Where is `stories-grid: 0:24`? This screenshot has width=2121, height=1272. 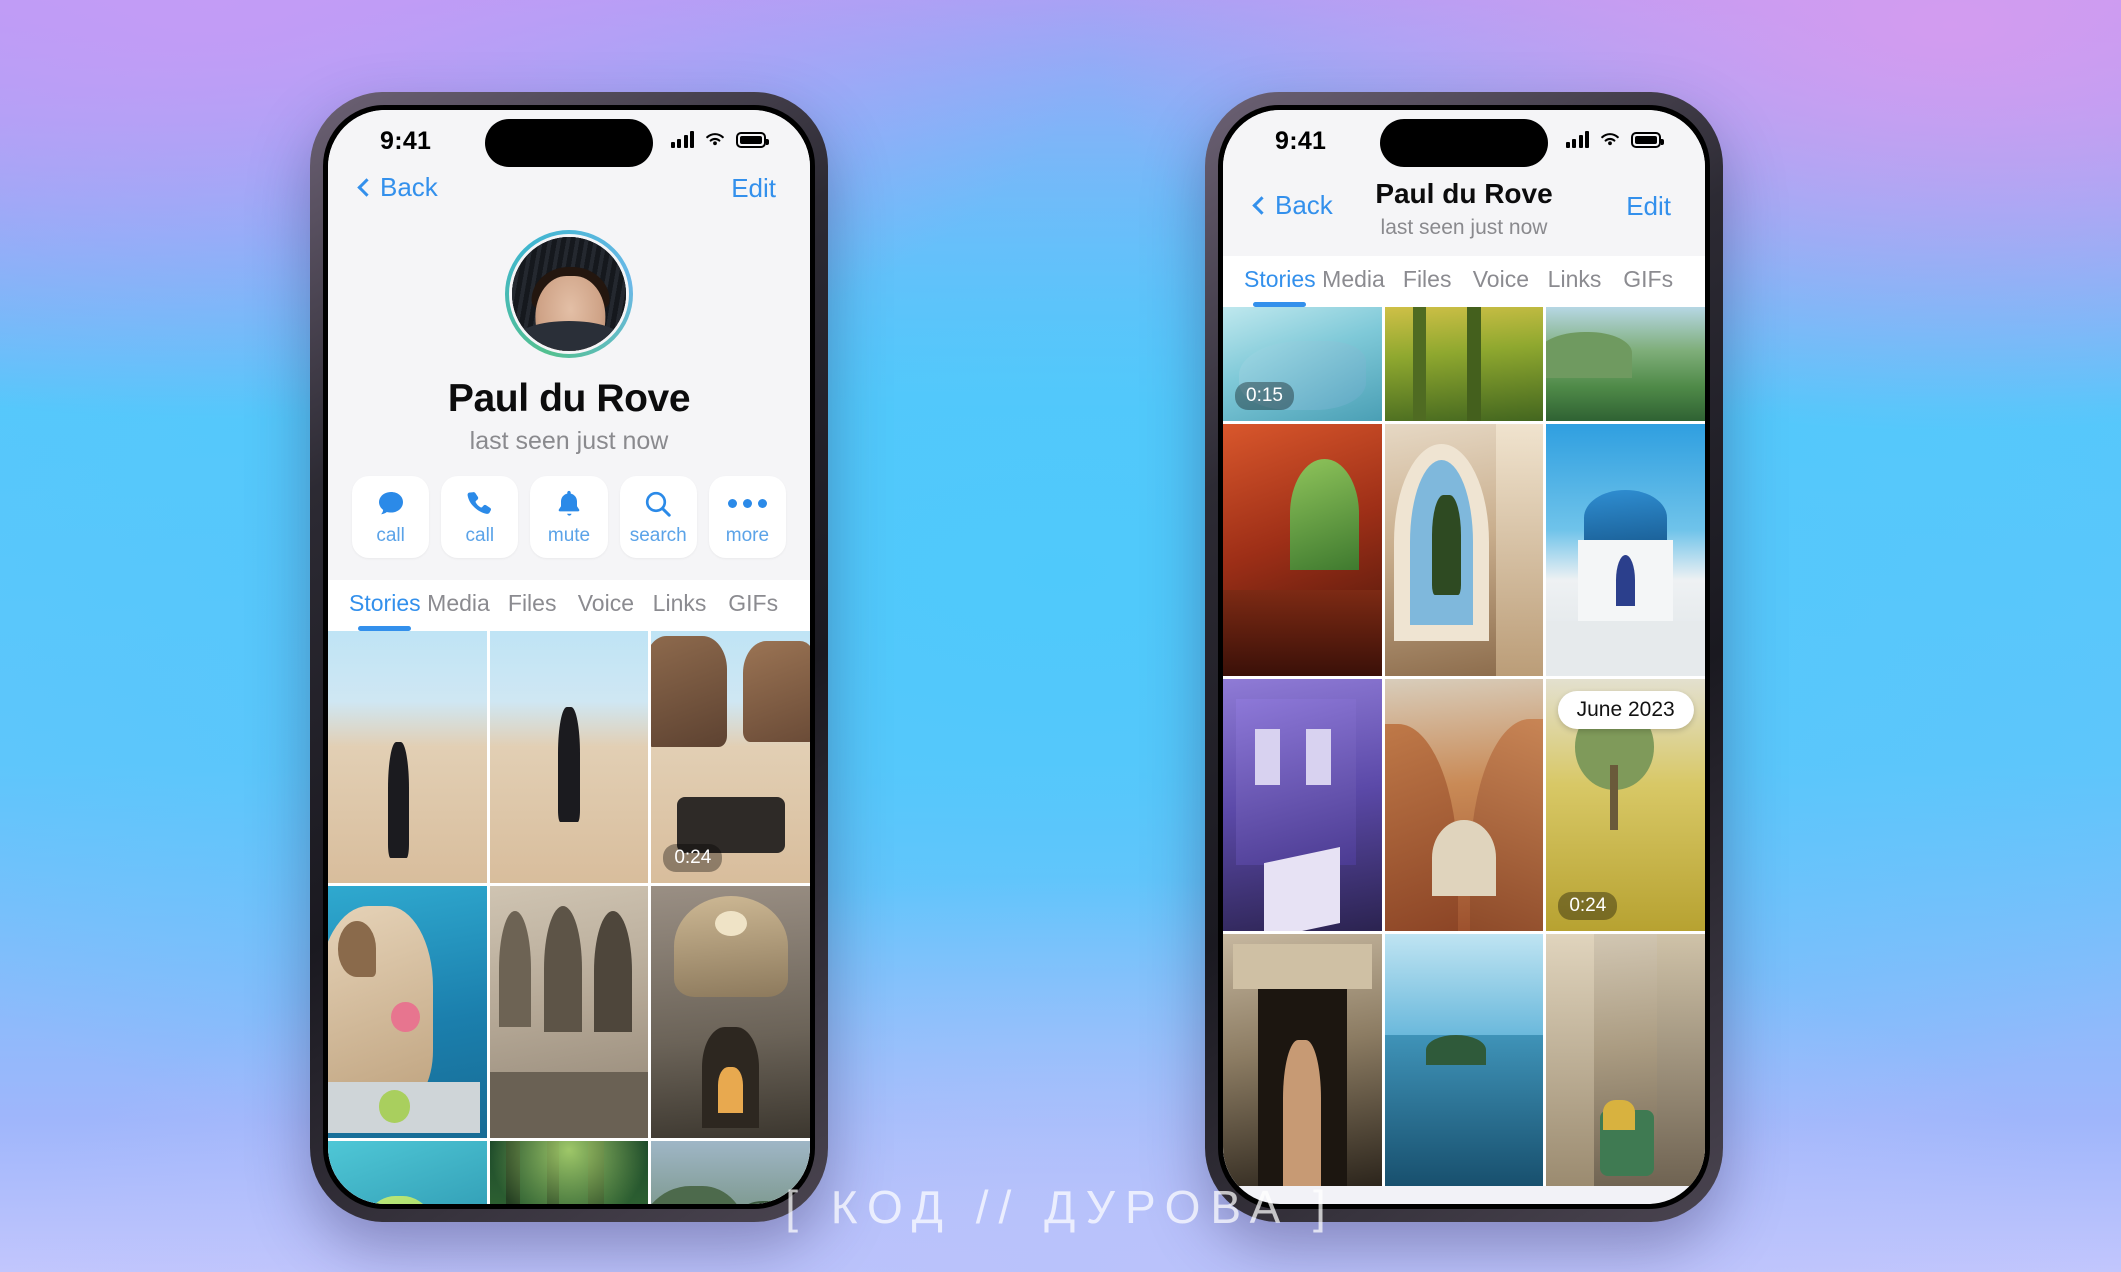
stories-grid: 0:24 is located at coordinates (569, 917).